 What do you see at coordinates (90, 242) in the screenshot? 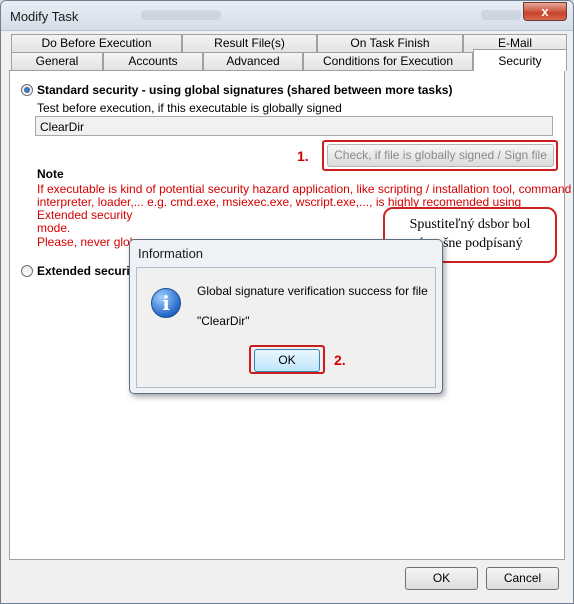
I see `warning-text: Please, never globa` at bounding box center [90, 242].